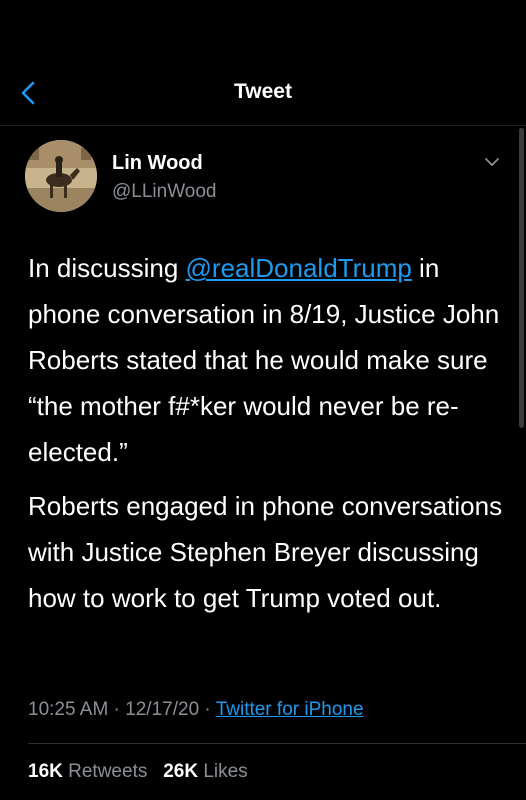 This screenshot has height=800, width=526. What do you see at coordinates (181, 771) in the screenshot?
I see `likes-count: 26K` at bounding box center [181, 771].